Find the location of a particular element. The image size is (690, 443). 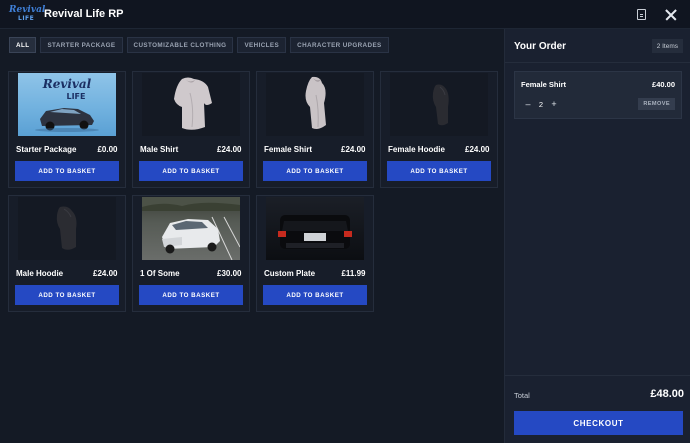

product-card-1-of-some: 1 Of Some £30.00 ADD TO BASKET is located at coordinates (191, 253).